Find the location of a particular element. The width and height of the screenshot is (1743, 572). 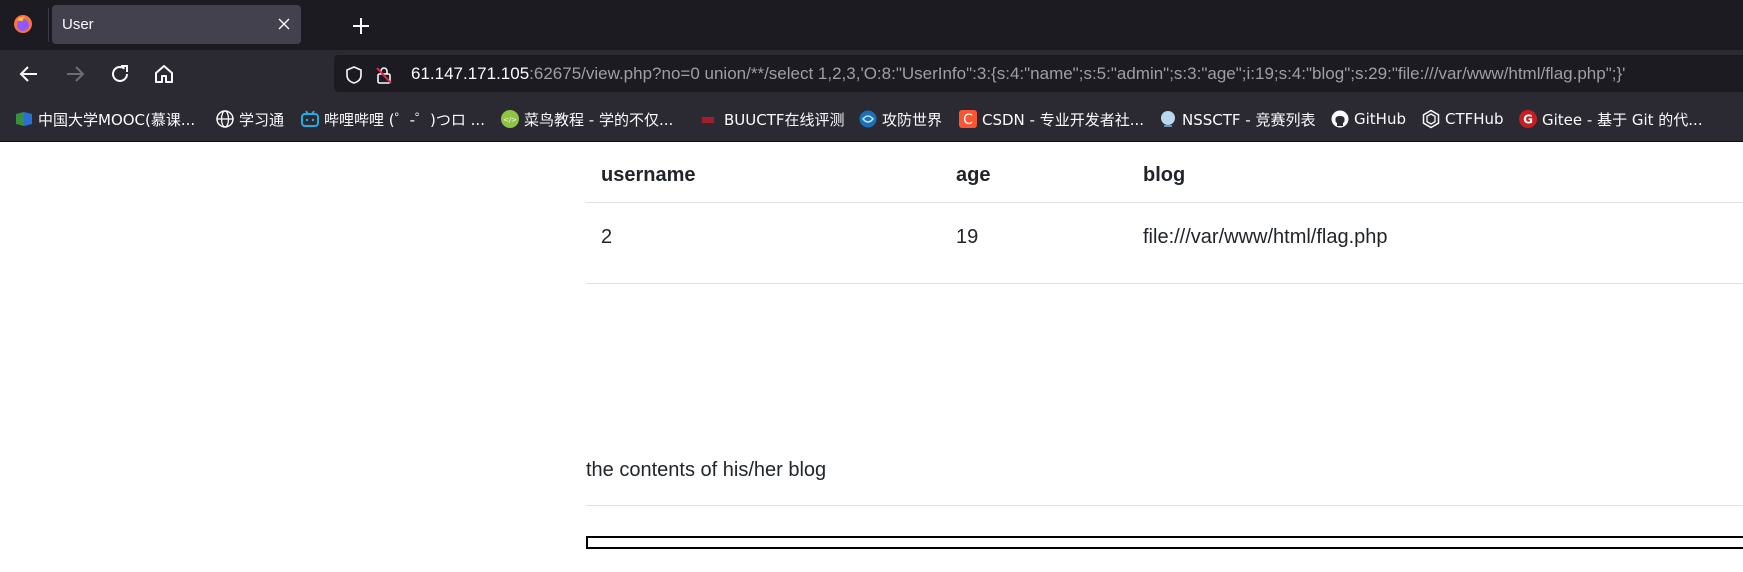

svg-text: G is located at coordinates (1528, 120).